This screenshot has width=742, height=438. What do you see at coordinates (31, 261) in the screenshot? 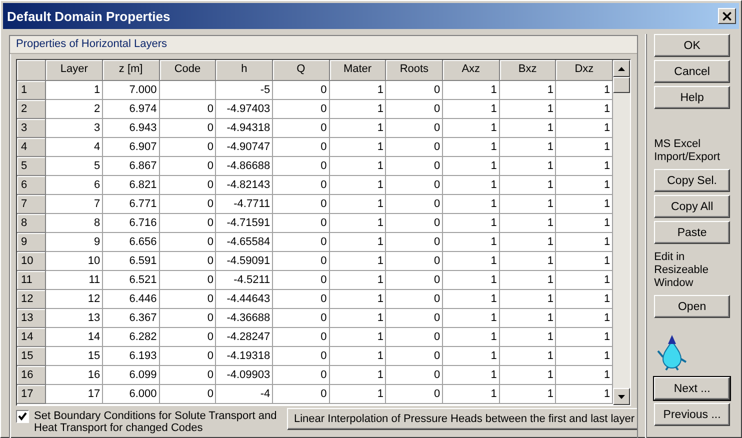
I see `row-header: 10` at bounding box center [31, 261].